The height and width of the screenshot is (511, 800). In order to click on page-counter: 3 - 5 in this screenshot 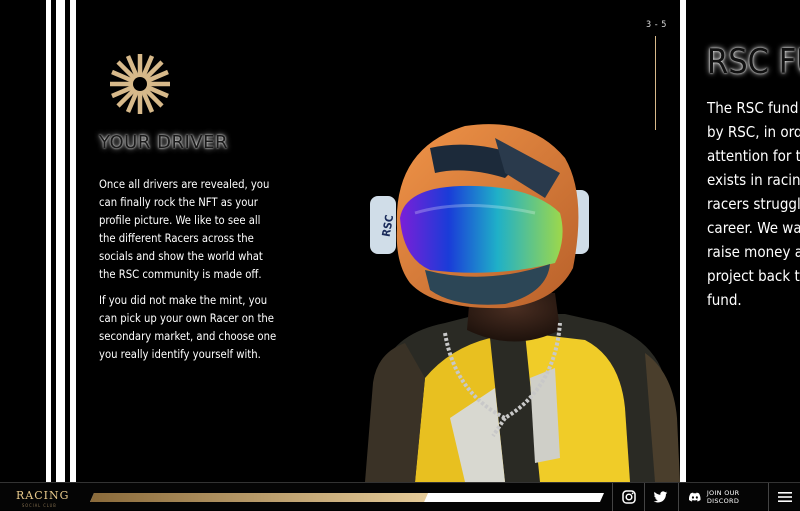, I will do `click(656, 25)`.